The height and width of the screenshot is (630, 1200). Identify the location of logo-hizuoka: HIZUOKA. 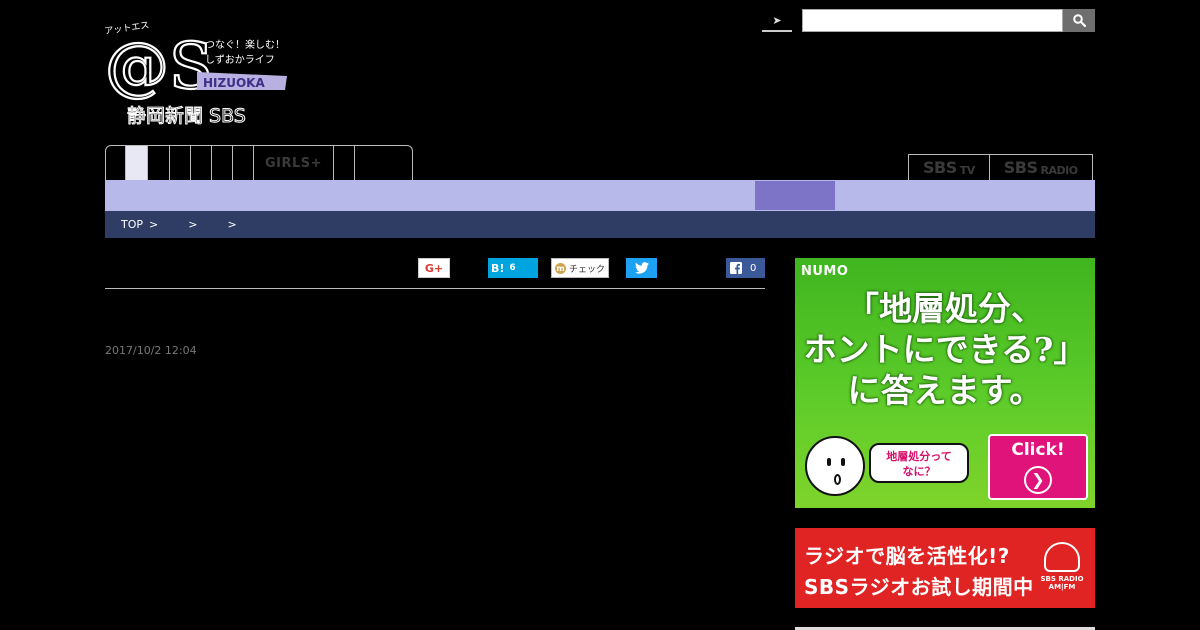
(234, 83).